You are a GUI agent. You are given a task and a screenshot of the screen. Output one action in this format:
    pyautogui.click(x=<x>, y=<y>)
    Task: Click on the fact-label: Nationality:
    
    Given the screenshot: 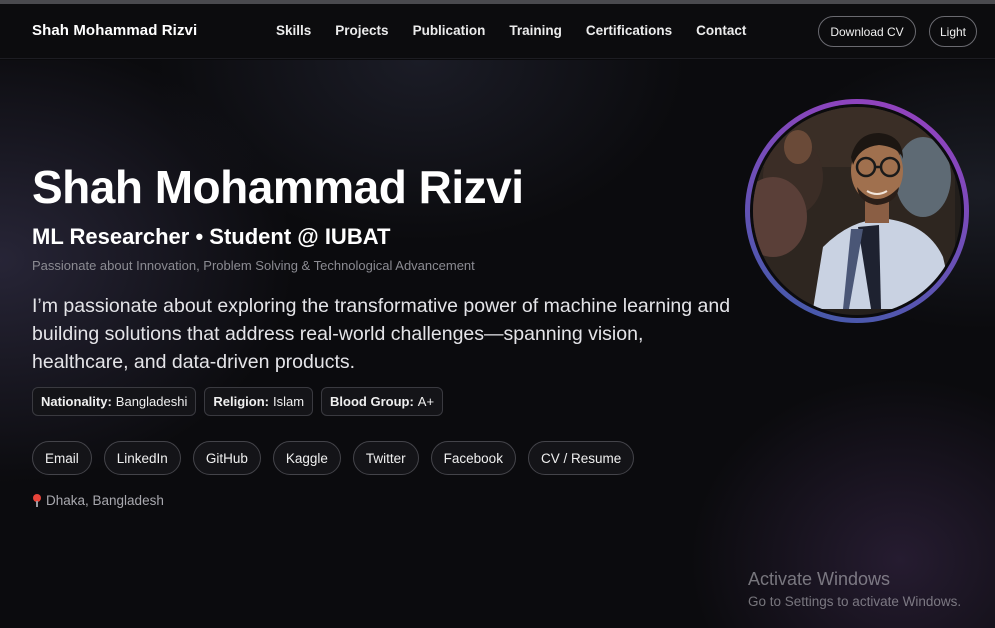 What is the action you would take?
    pyautogui.click(x=76, y=401)
    